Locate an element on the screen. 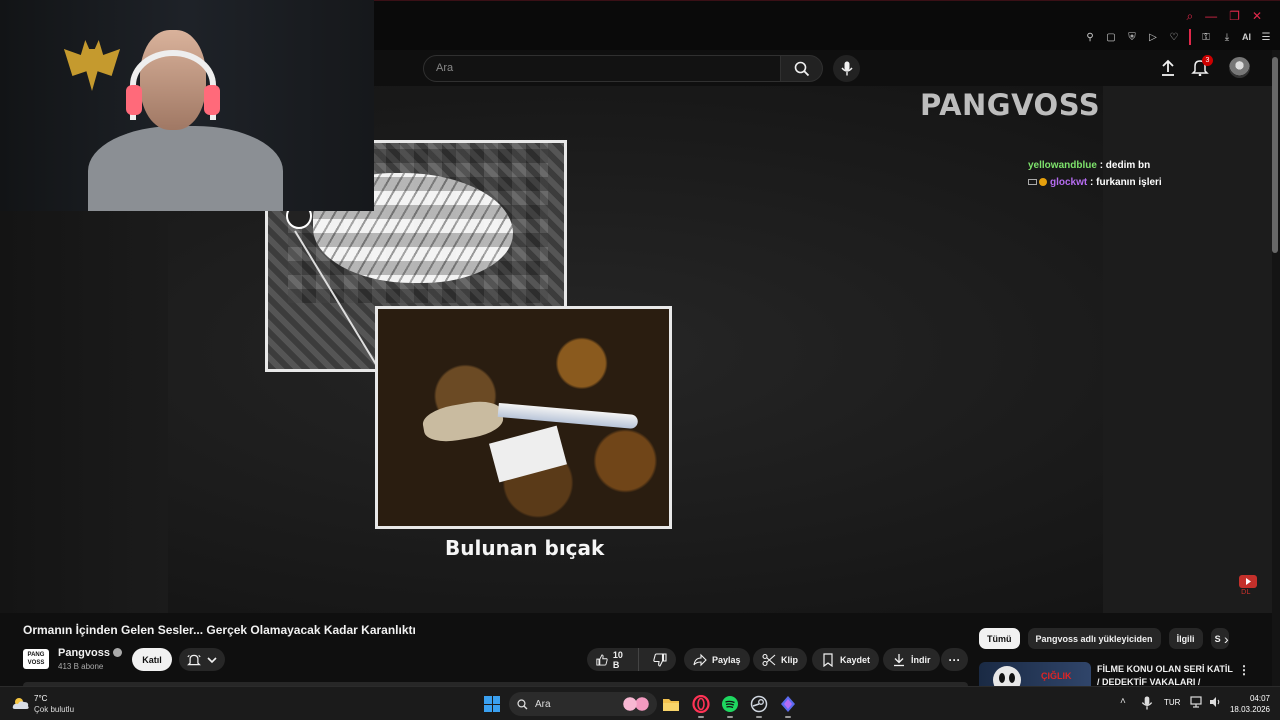 This screenshot has height=720, width=1280. recommended-thumbnail: ÇIĞLIK is located at coordinates (1035, 674).